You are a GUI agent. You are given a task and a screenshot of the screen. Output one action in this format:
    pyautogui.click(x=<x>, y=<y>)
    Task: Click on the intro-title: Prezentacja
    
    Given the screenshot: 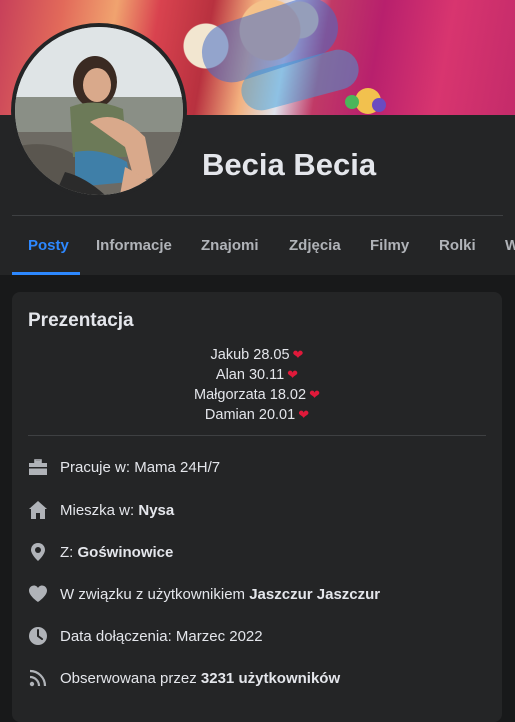 What is the action you would take?
    pyautogui.click(x=81, y=320)
    